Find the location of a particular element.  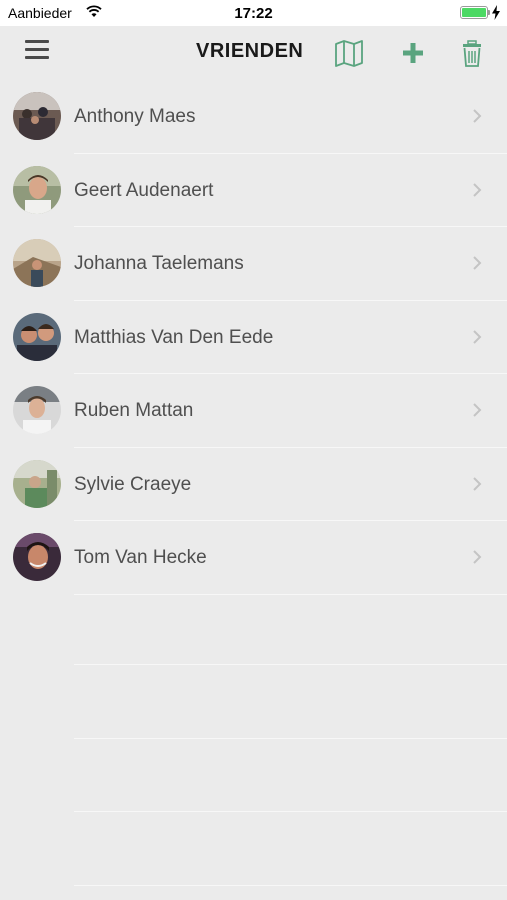

hamburger-menu-icon is located at coordinates (37, 51).